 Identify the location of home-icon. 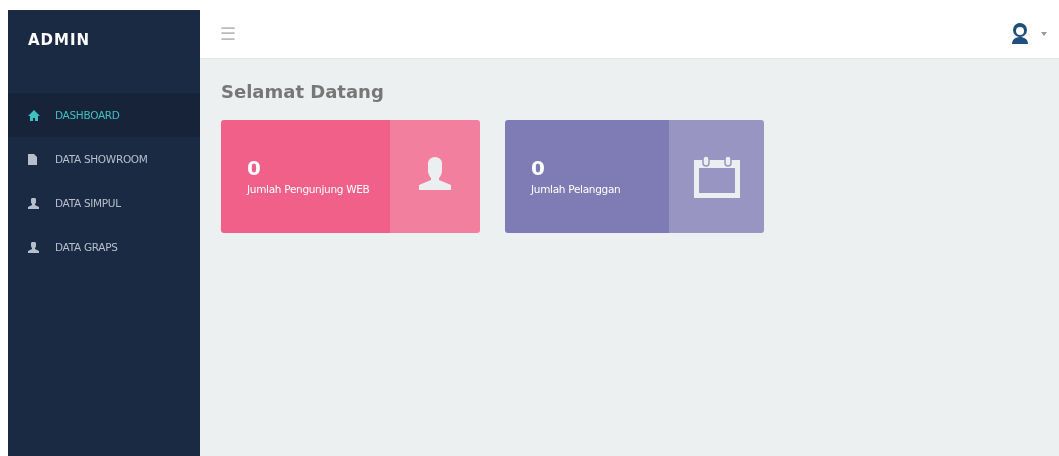
(34, 115).